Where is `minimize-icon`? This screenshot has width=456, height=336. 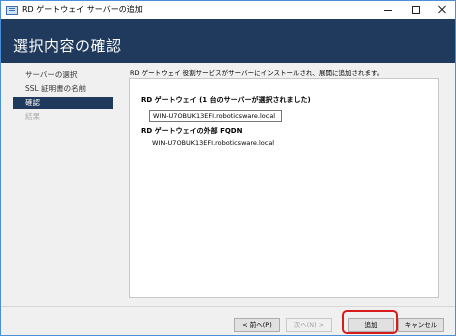
minimize-icon is located at coordinates (388, 10).